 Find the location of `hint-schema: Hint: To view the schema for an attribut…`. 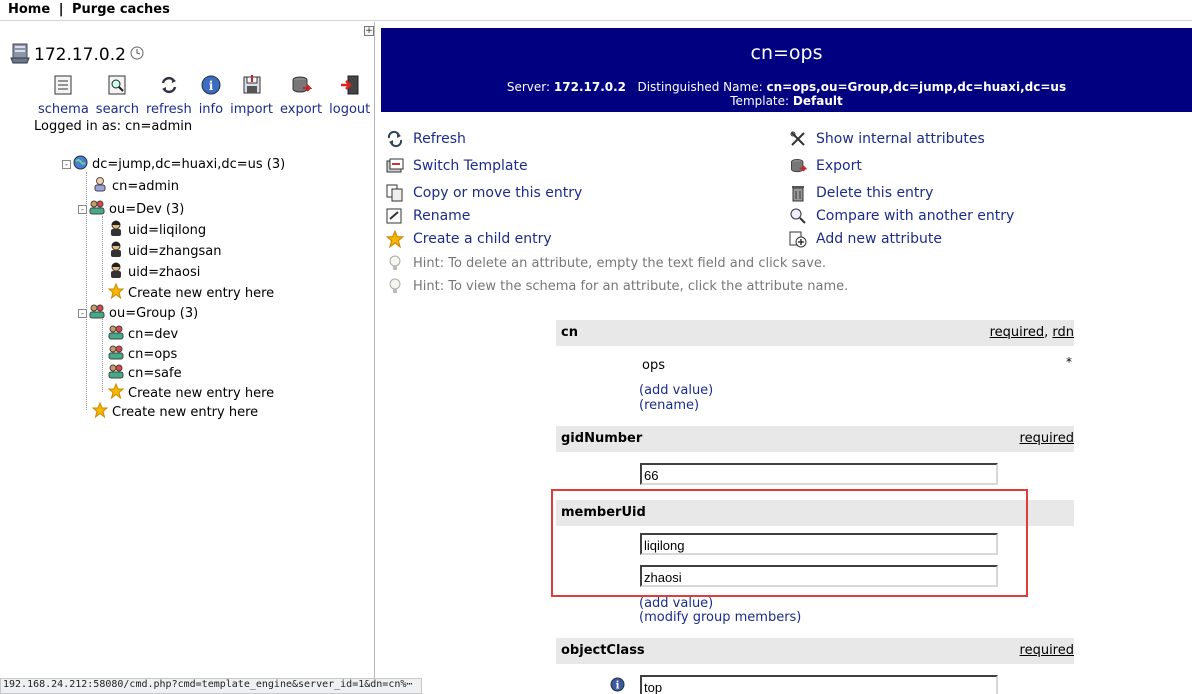

hint-schema: Hint: To view the schema for an attribut… is located at coordinates (617, 286).